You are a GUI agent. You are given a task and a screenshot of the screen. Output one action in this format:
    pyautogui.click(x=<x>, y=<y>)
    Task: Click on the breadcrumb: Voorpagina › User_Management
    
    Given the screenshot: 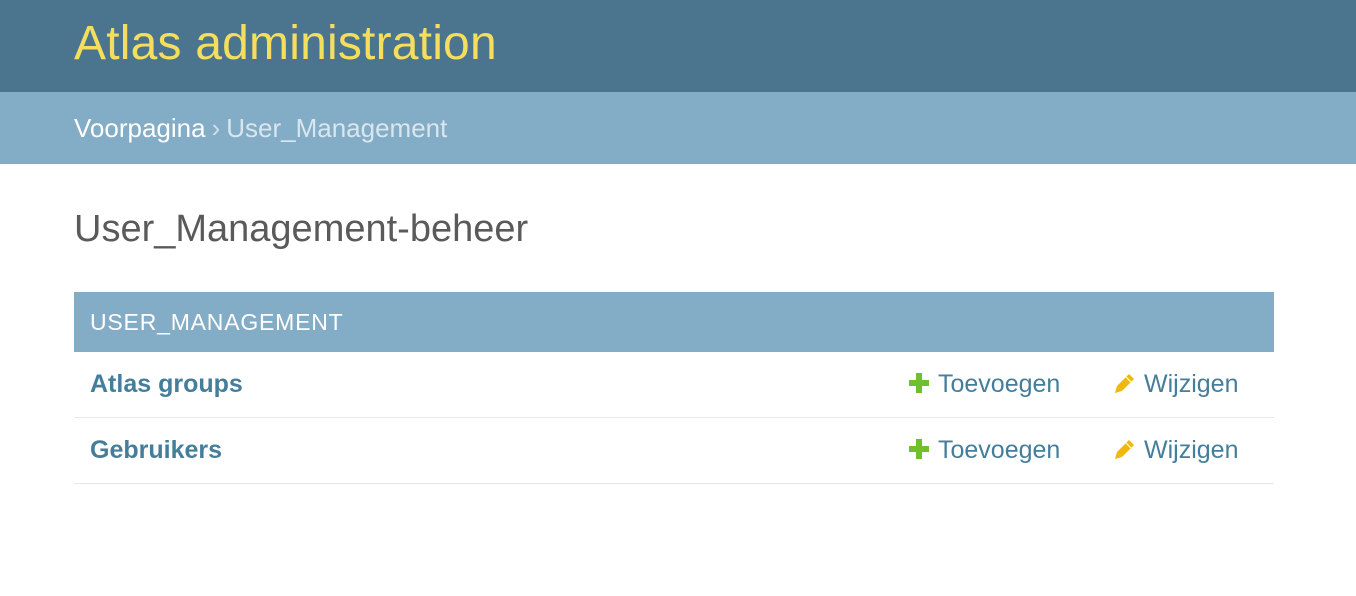 What is the action you would take?
    pyautogui.click(x=678, y=128)
    